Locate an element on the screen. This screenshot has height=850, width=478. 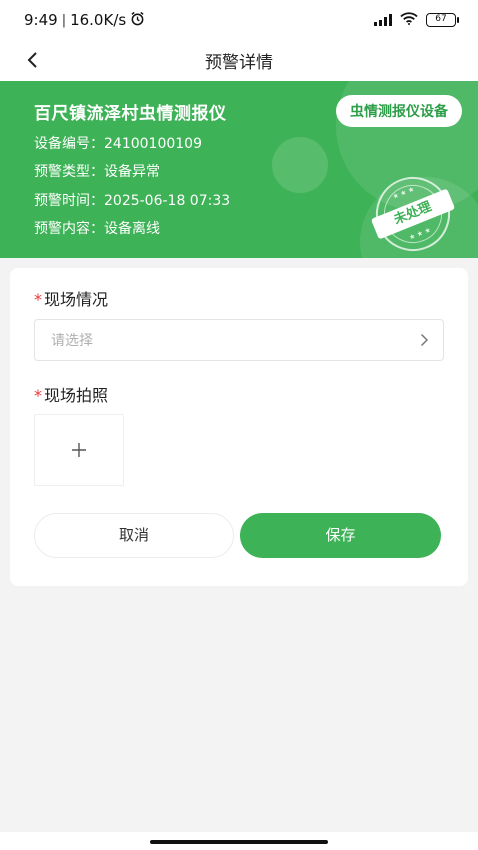
cancel-button: 取消 is located at coordinates (134, 535).